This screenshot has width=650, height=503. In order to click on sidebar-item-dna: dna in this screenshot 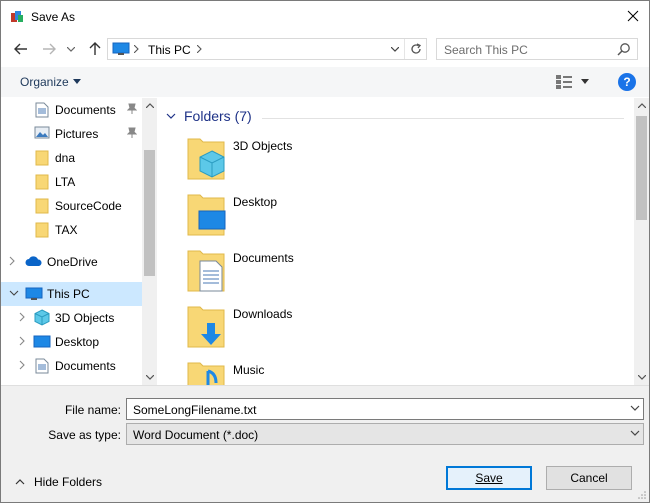, I will do `click(71, 158)`.